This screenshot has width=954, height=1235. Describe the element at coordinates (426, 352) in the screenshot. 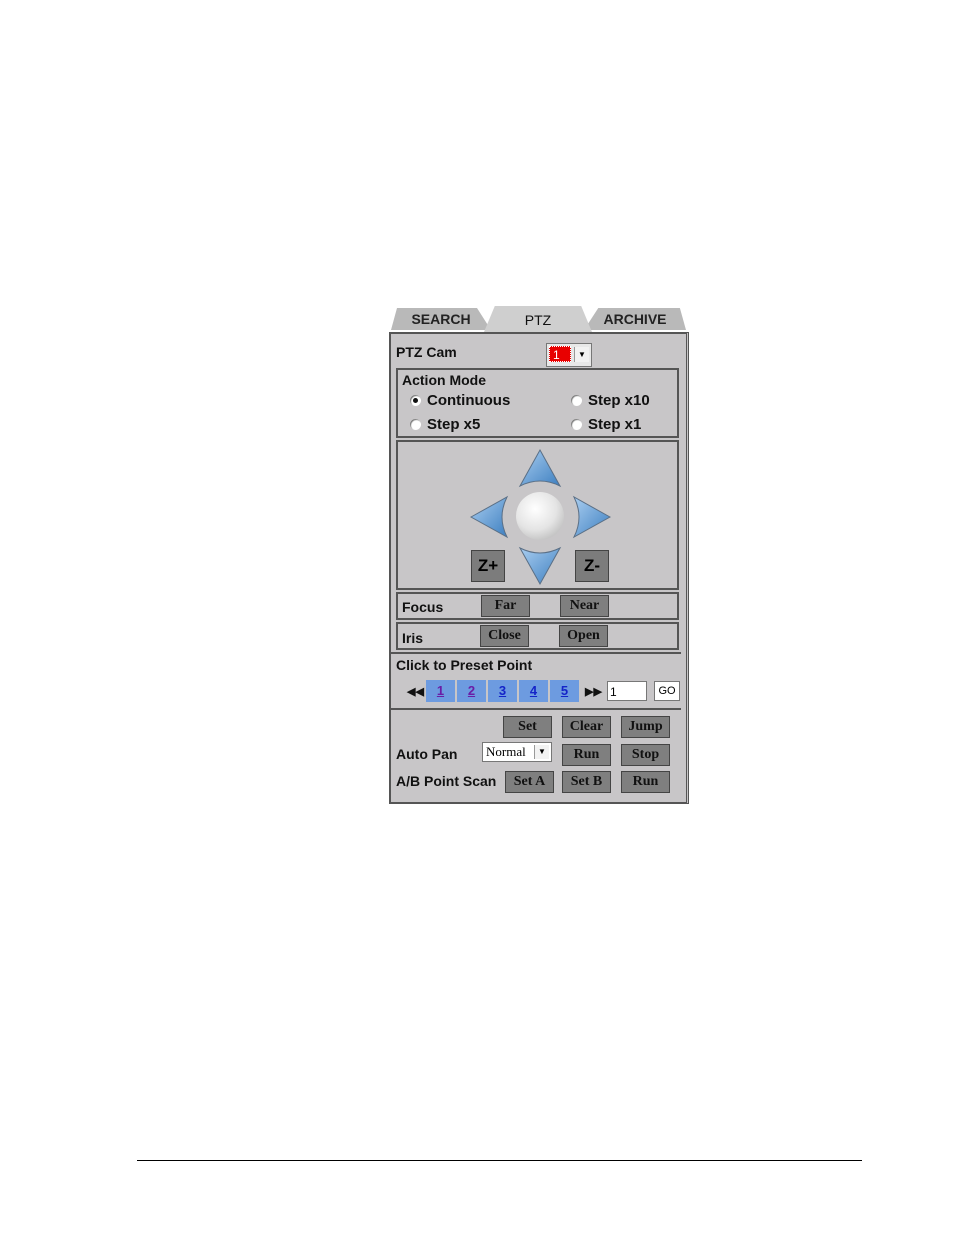

I see `ptz-cam-label: PTZ Cam` at that location.